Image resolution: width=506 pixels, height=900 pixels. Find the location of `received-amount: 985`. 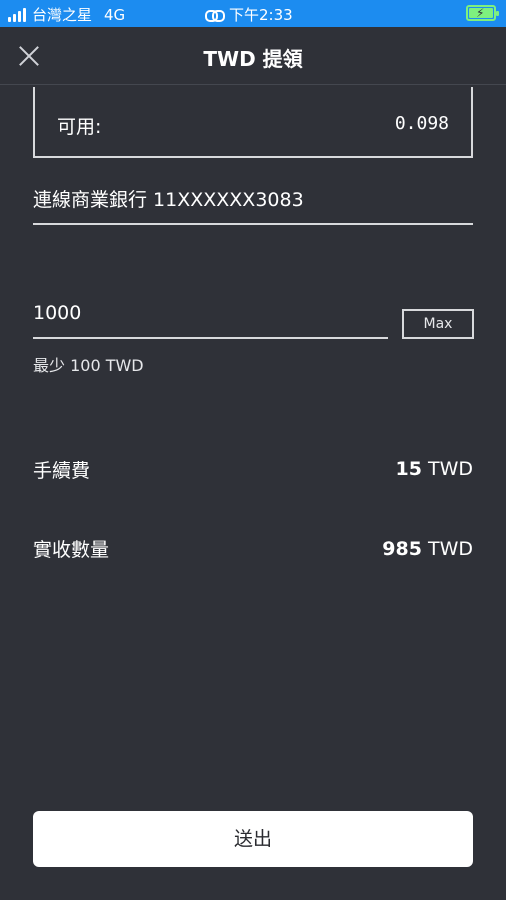

received-amount: 985 is located at coordinates (402, 549).